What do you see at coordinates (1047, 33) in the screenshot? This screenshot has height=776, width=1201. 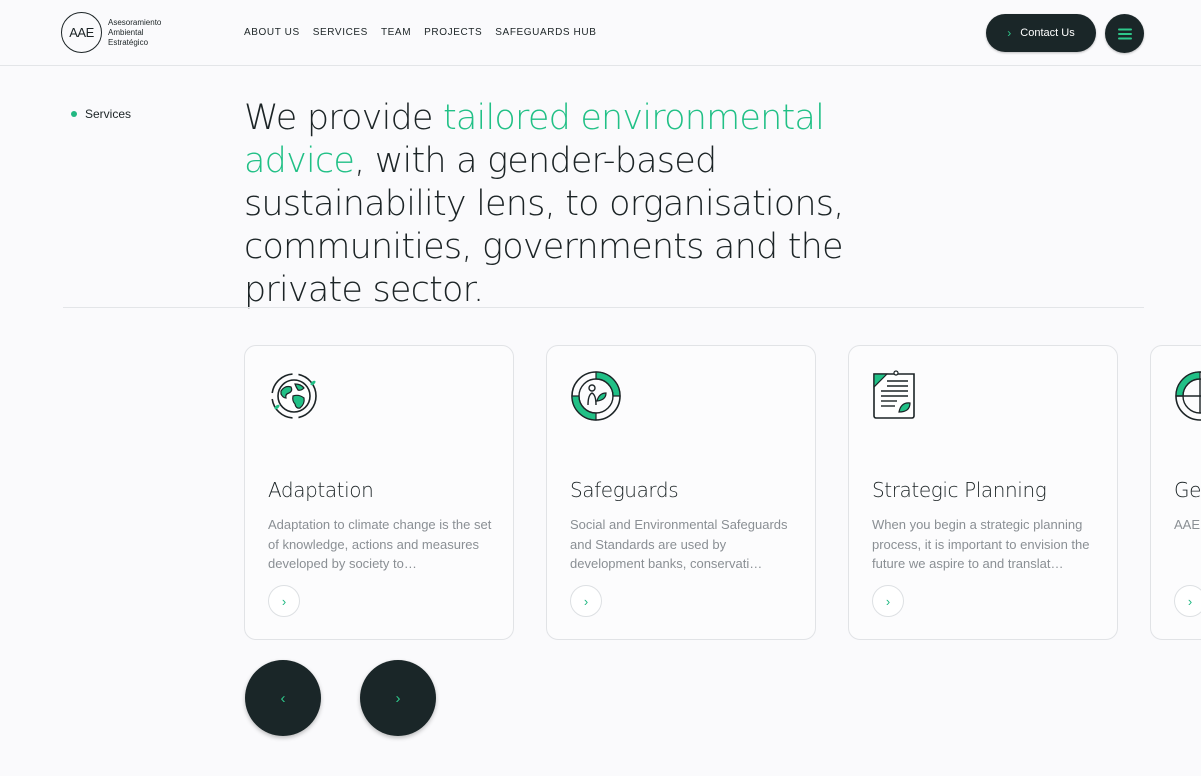 I see `contact-us-label: Contact Us` at bounding box center [1047, 33].